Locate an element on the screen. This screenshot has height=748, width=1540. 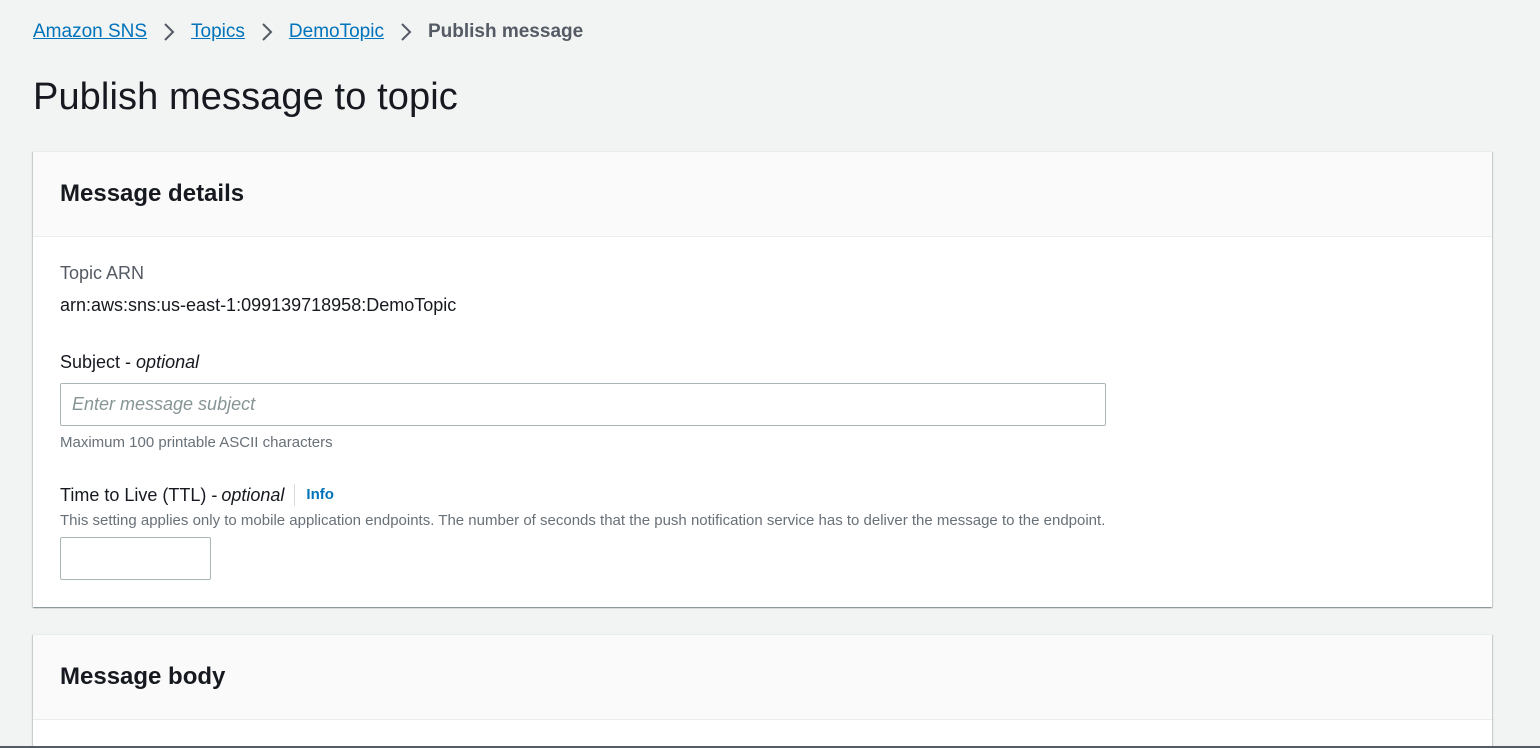
ttl-label: Time to Live (TTL) - optional Info is located at coordinates (197, 495).